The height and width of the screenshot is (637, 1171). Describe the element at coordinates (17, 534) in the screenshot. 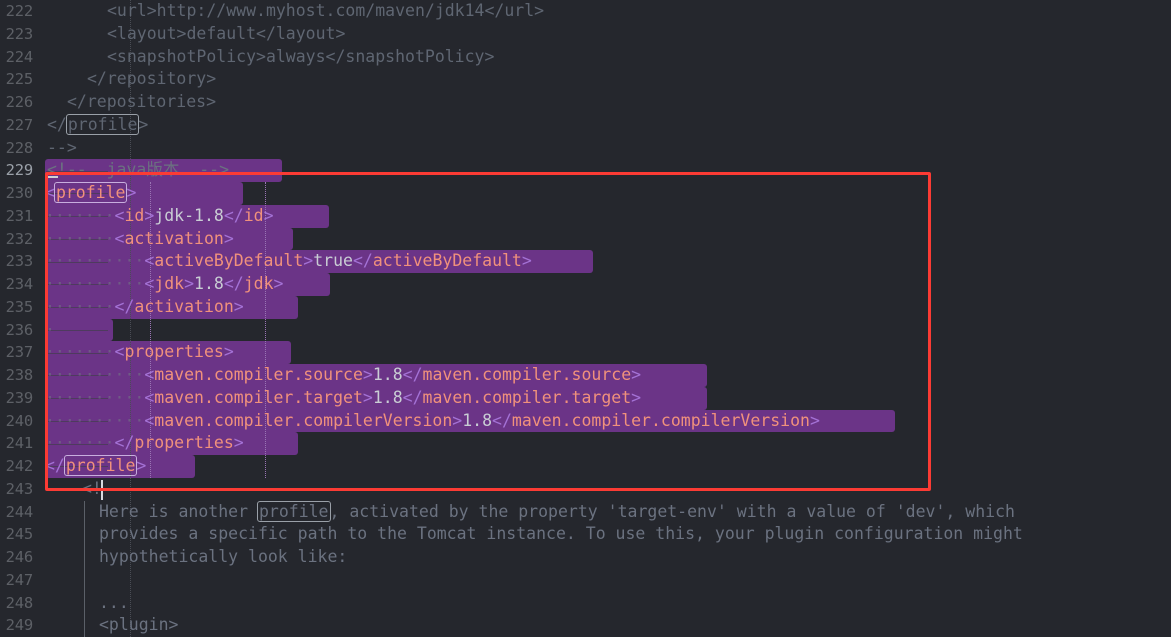

I see `line-number: 245` at that location.